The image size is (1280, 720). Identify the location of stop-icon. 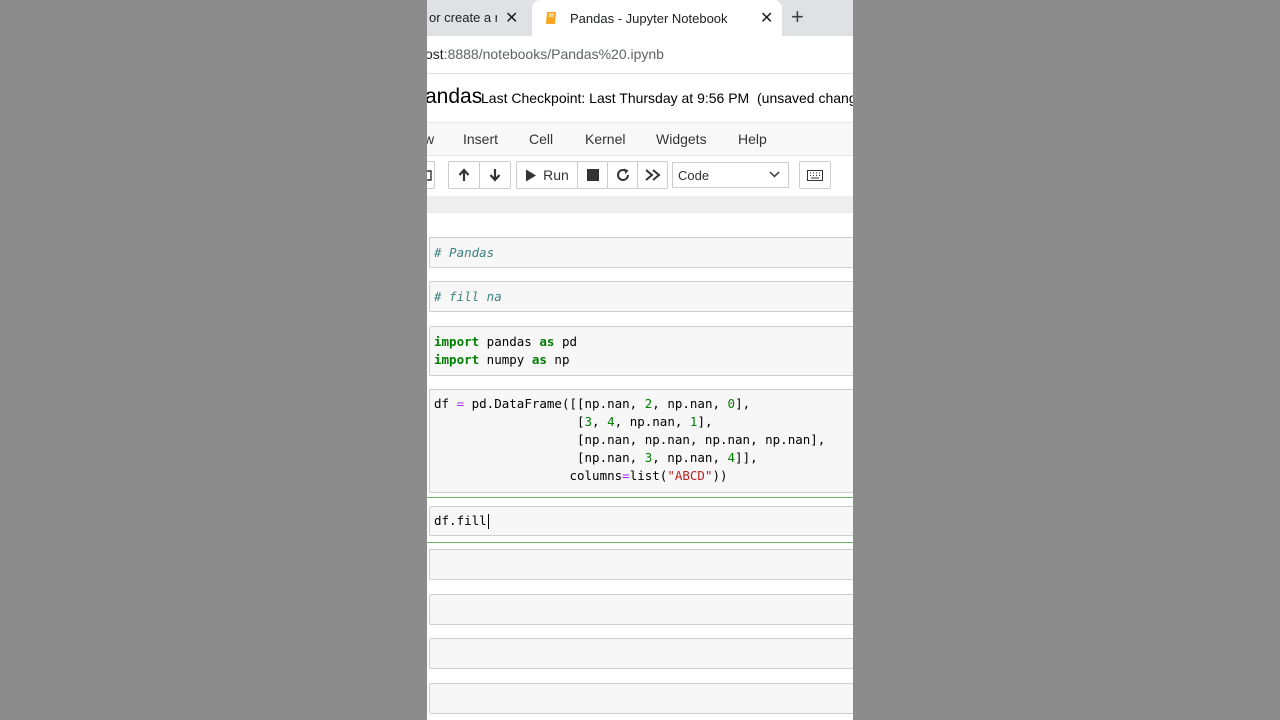
(592, 175).